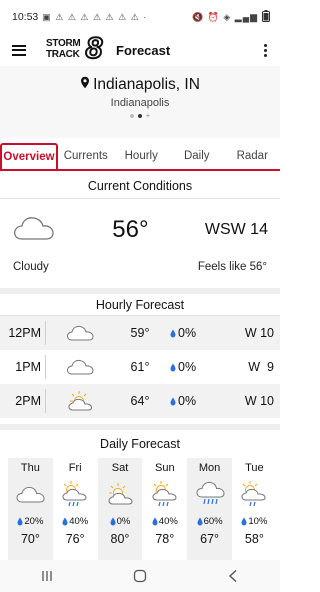 This screenshot has height=592, width=320. Describe the element at coordinates (31, 267) in the screenshot. I see `current-condition-text: Cloudy` at that location.